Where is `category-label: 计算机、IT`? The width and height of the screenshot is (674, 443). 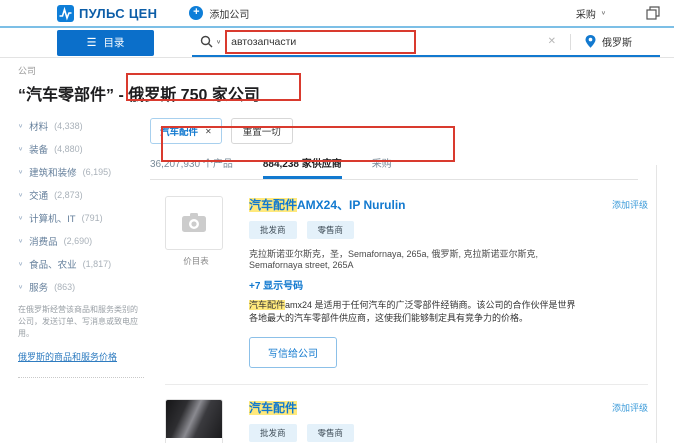
category-label: 计算机、IT is located at coordinates (52, 219).